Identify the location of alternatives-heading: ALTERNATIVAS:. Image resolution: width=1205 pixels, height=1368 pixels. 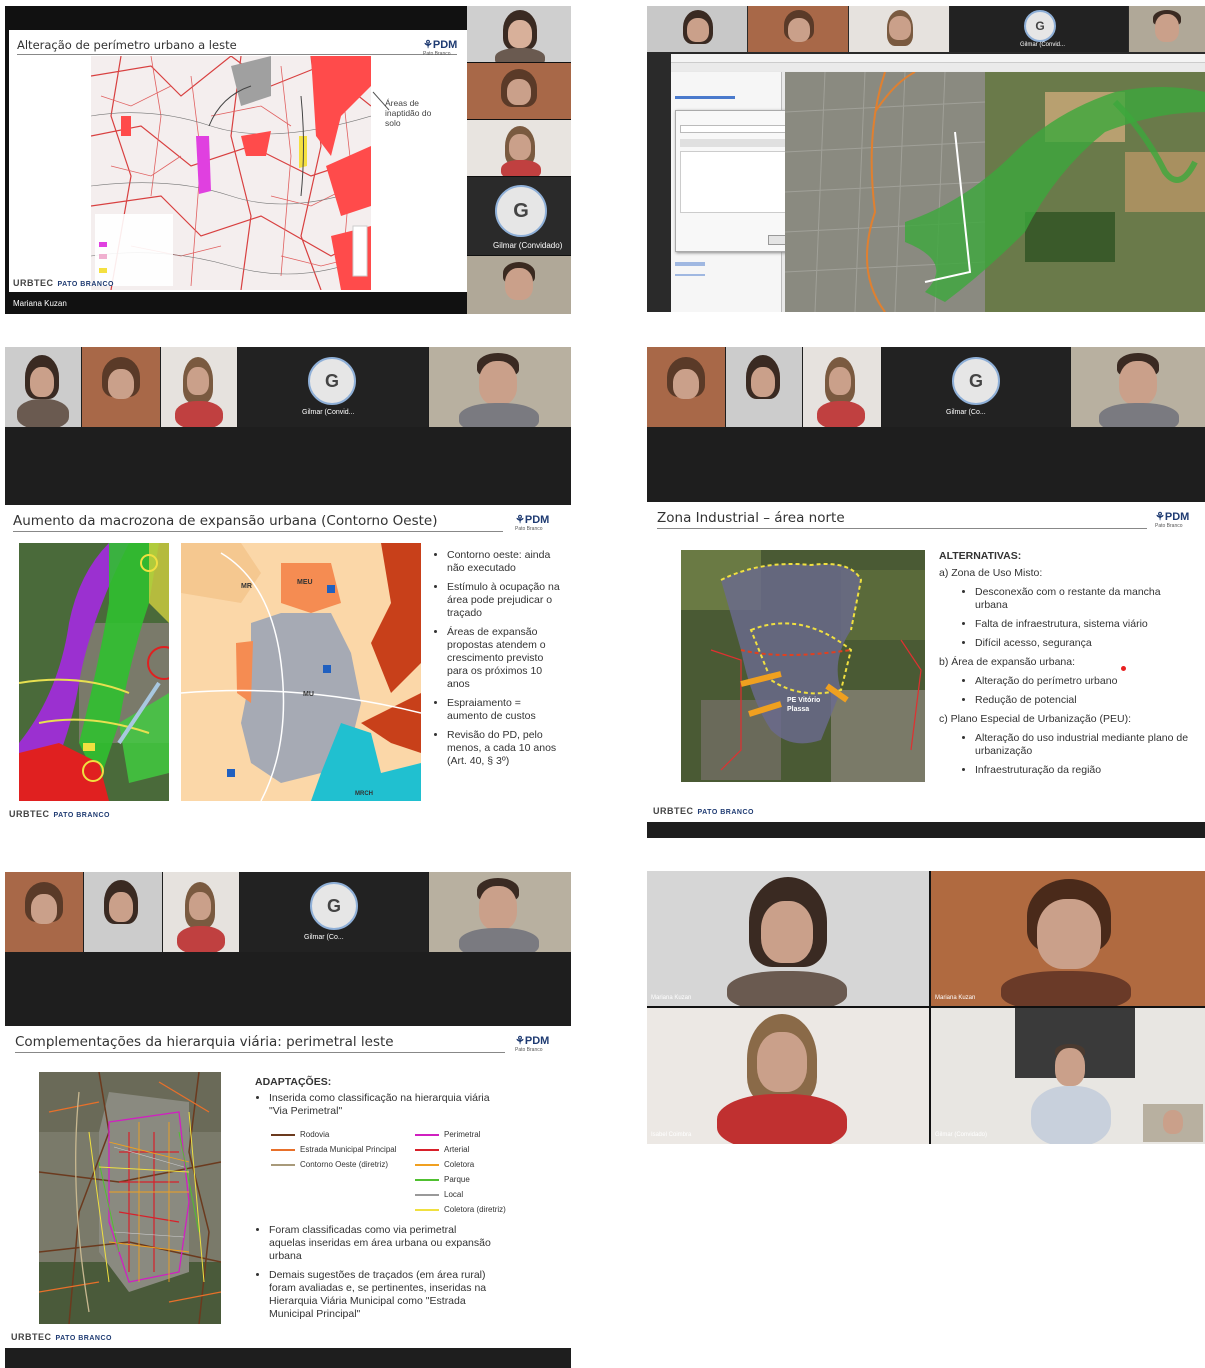
(980, 556).